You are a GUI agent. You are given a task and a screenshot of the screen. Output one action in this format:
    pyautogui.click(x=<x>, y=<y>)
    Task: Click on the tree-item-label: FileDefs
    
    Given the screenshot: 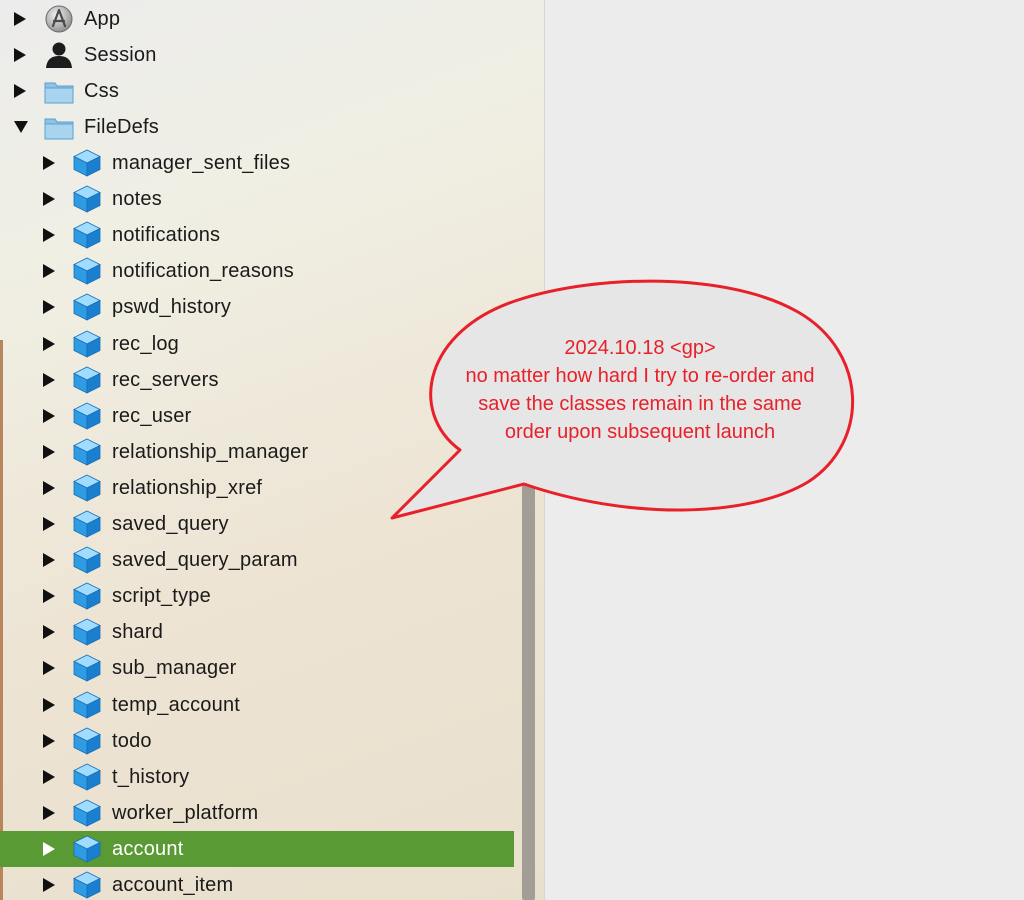 What is the action you would take?
    pyautogui.click(x=121, y=127)
    